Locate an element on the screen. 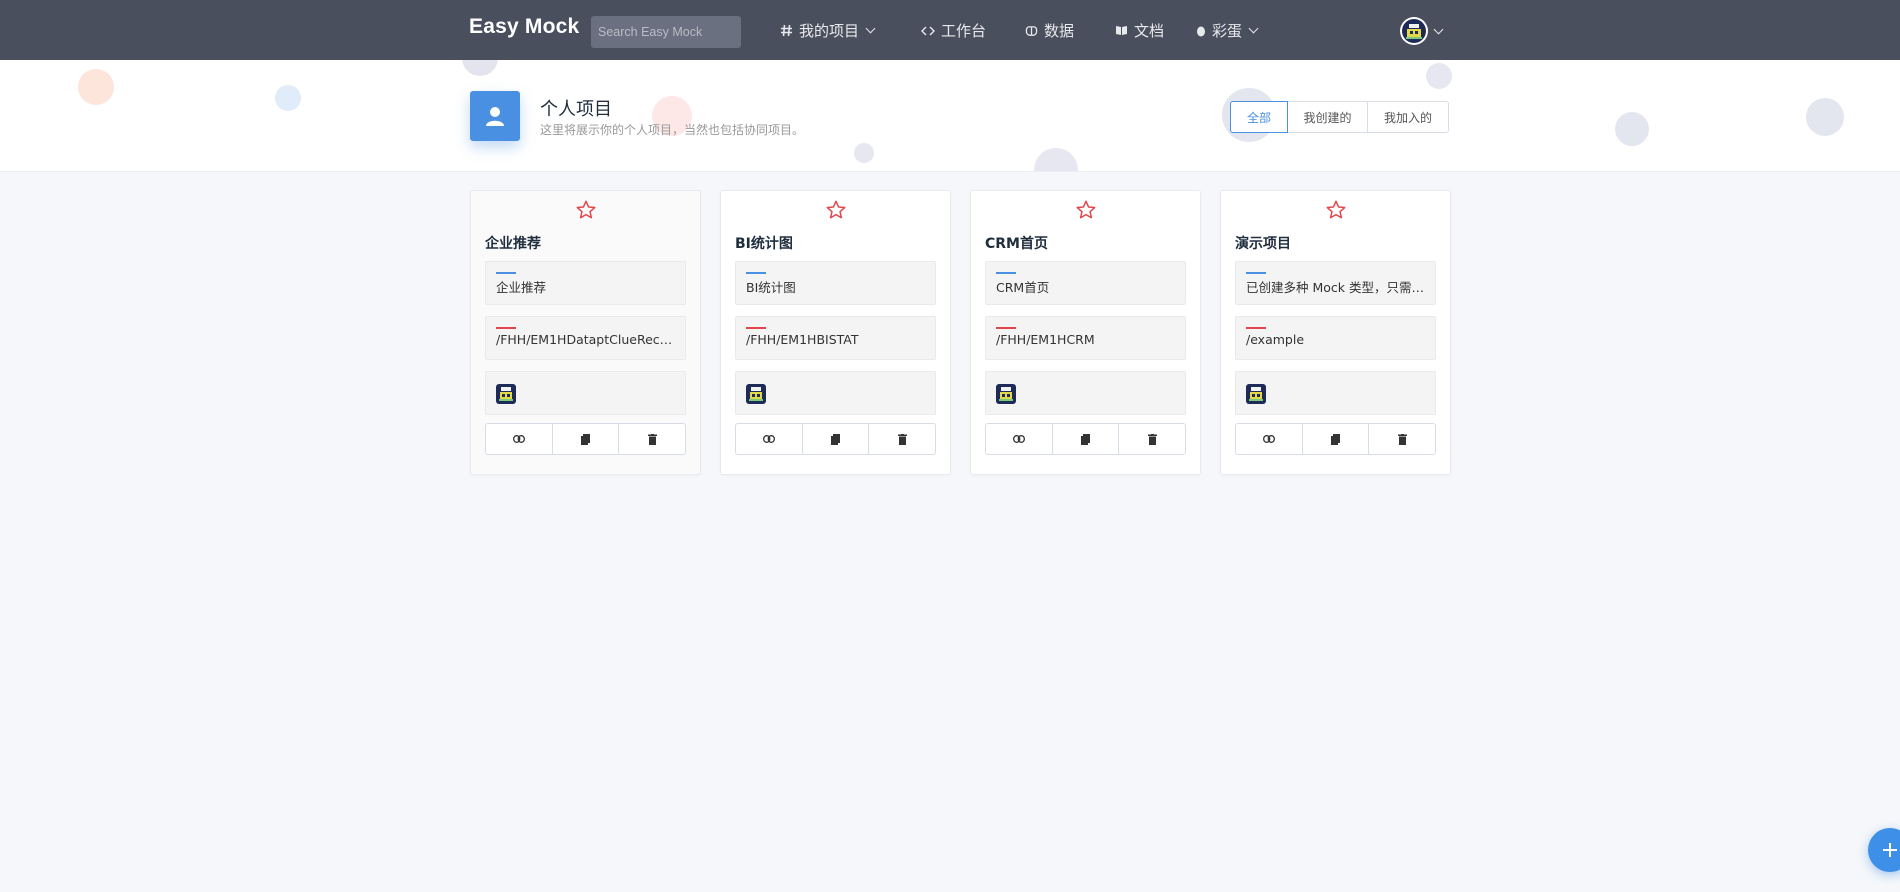 The width and height of the screenshot is (1900, 892). hash-icon is located at coordinates (786, 30).